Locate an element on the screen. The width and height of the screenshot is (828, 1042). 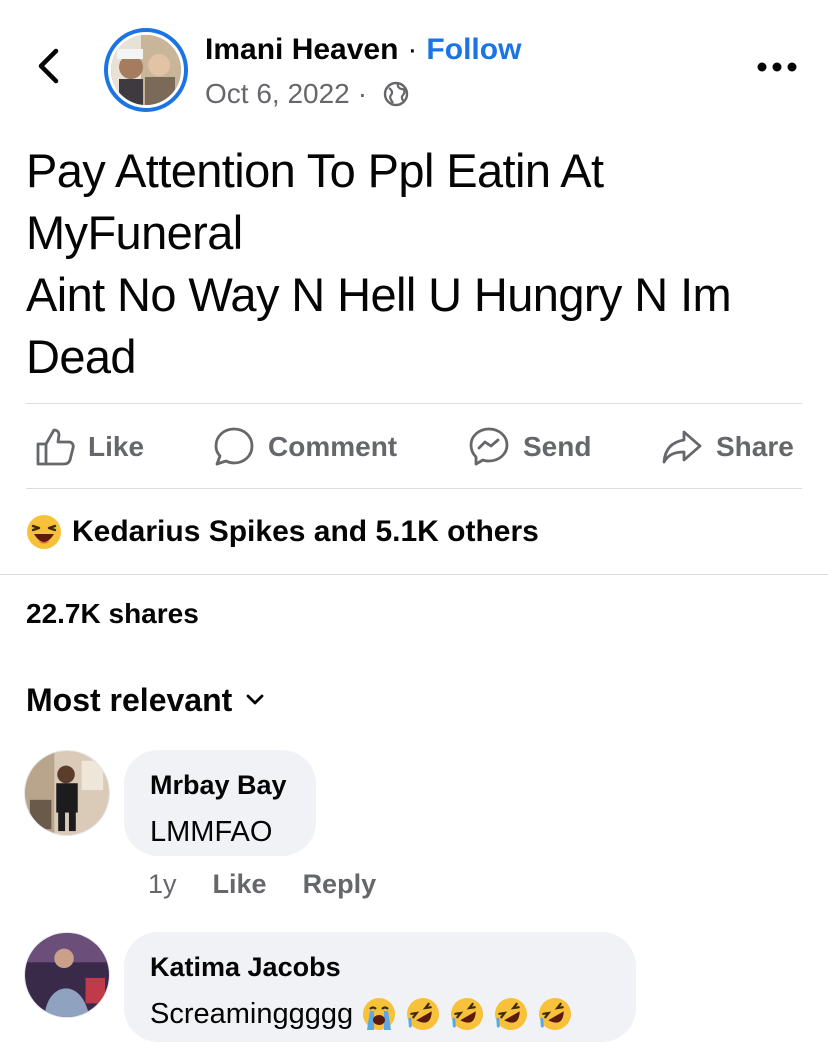
messenger-icon is located at coordinates (489, 446).